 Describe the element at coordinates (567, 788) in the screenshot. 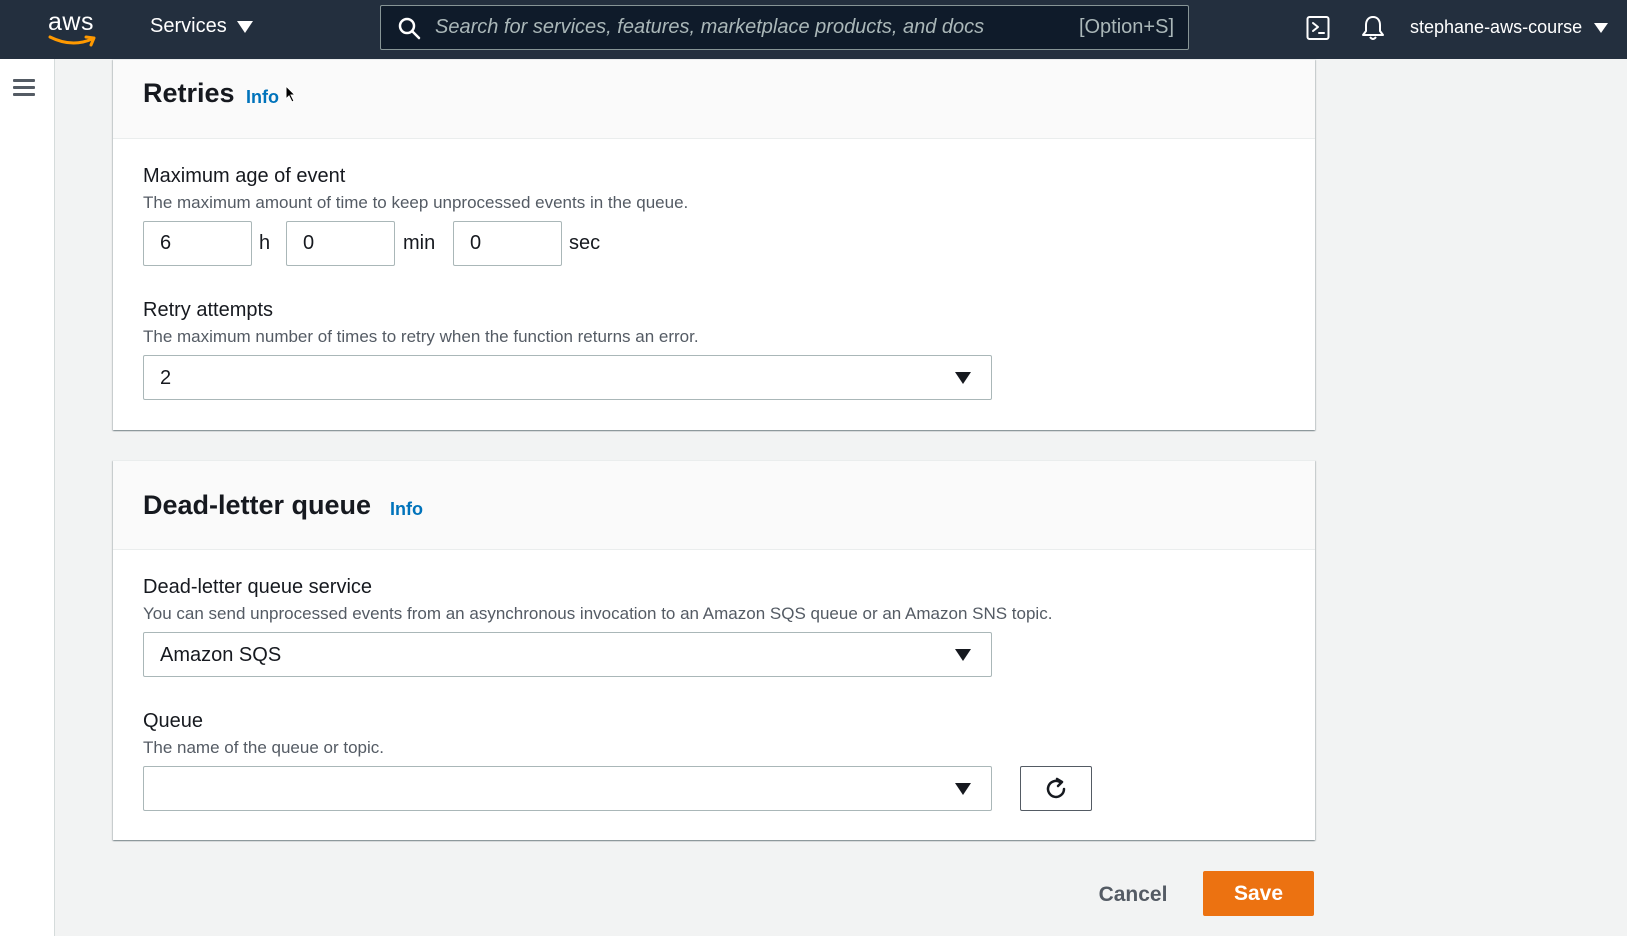

I see `queue-select` at that location.